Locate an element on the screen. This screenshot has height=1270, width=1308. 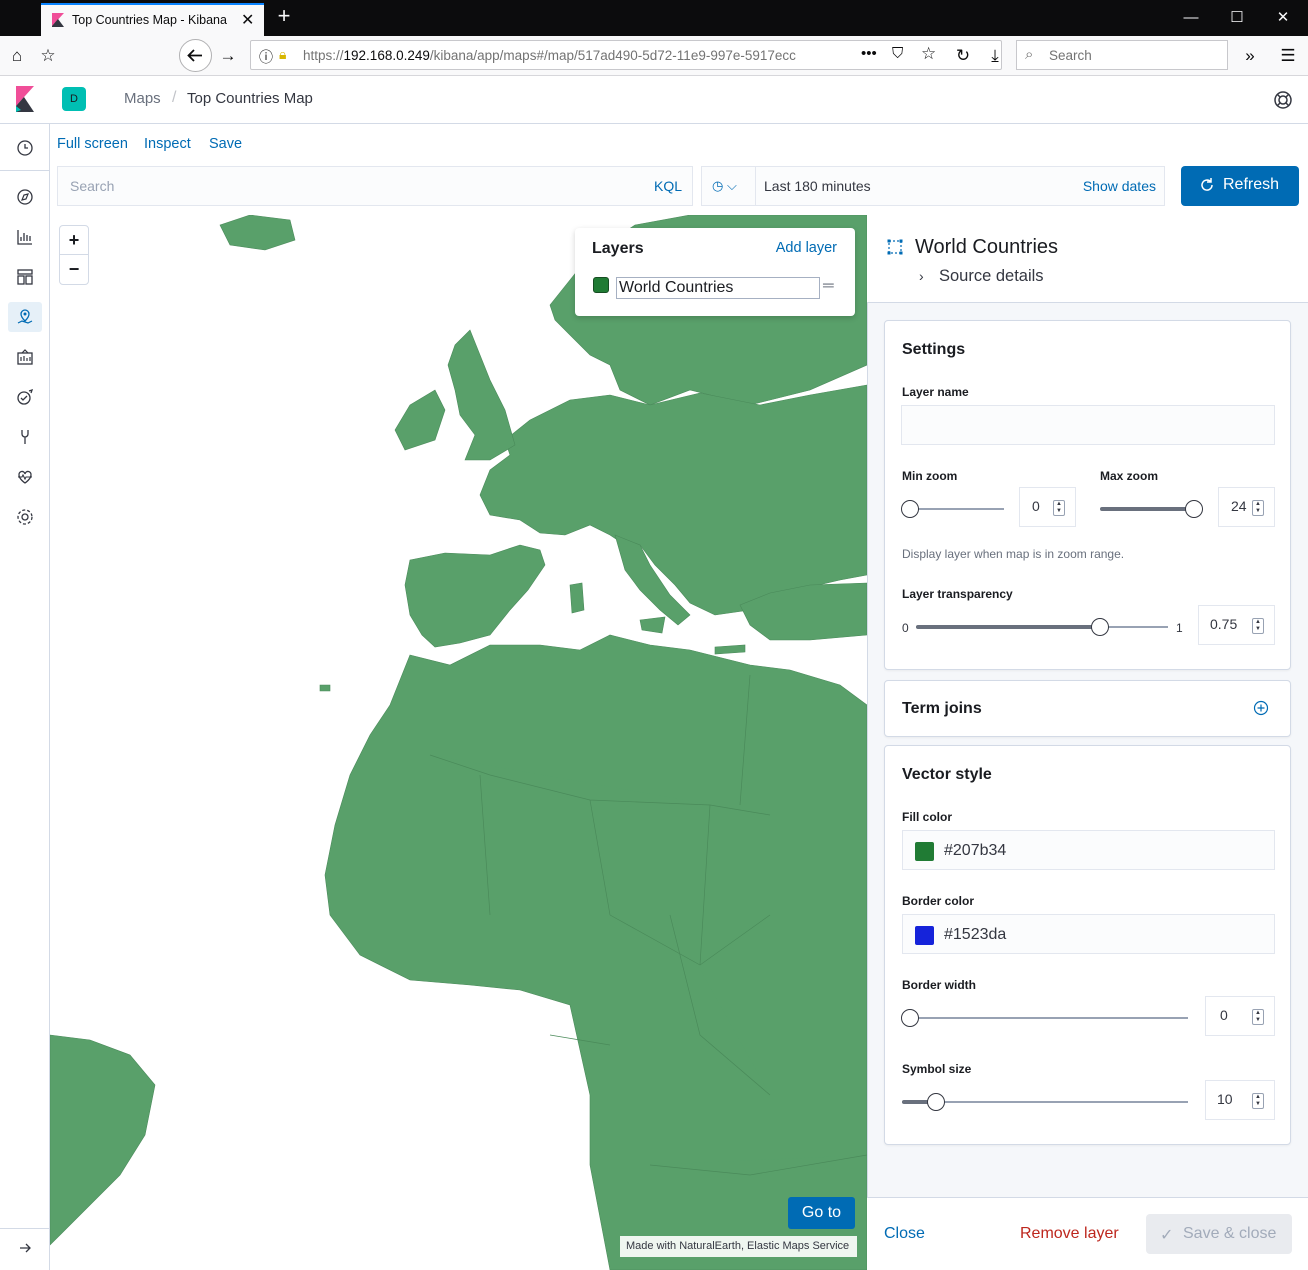
save-link: Save is located at coordinates (225, 144).